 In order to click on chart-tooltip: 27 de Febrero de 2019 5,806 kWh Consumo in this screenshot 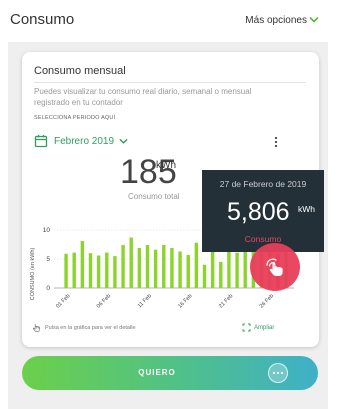, I will do `click(263, 211)`.